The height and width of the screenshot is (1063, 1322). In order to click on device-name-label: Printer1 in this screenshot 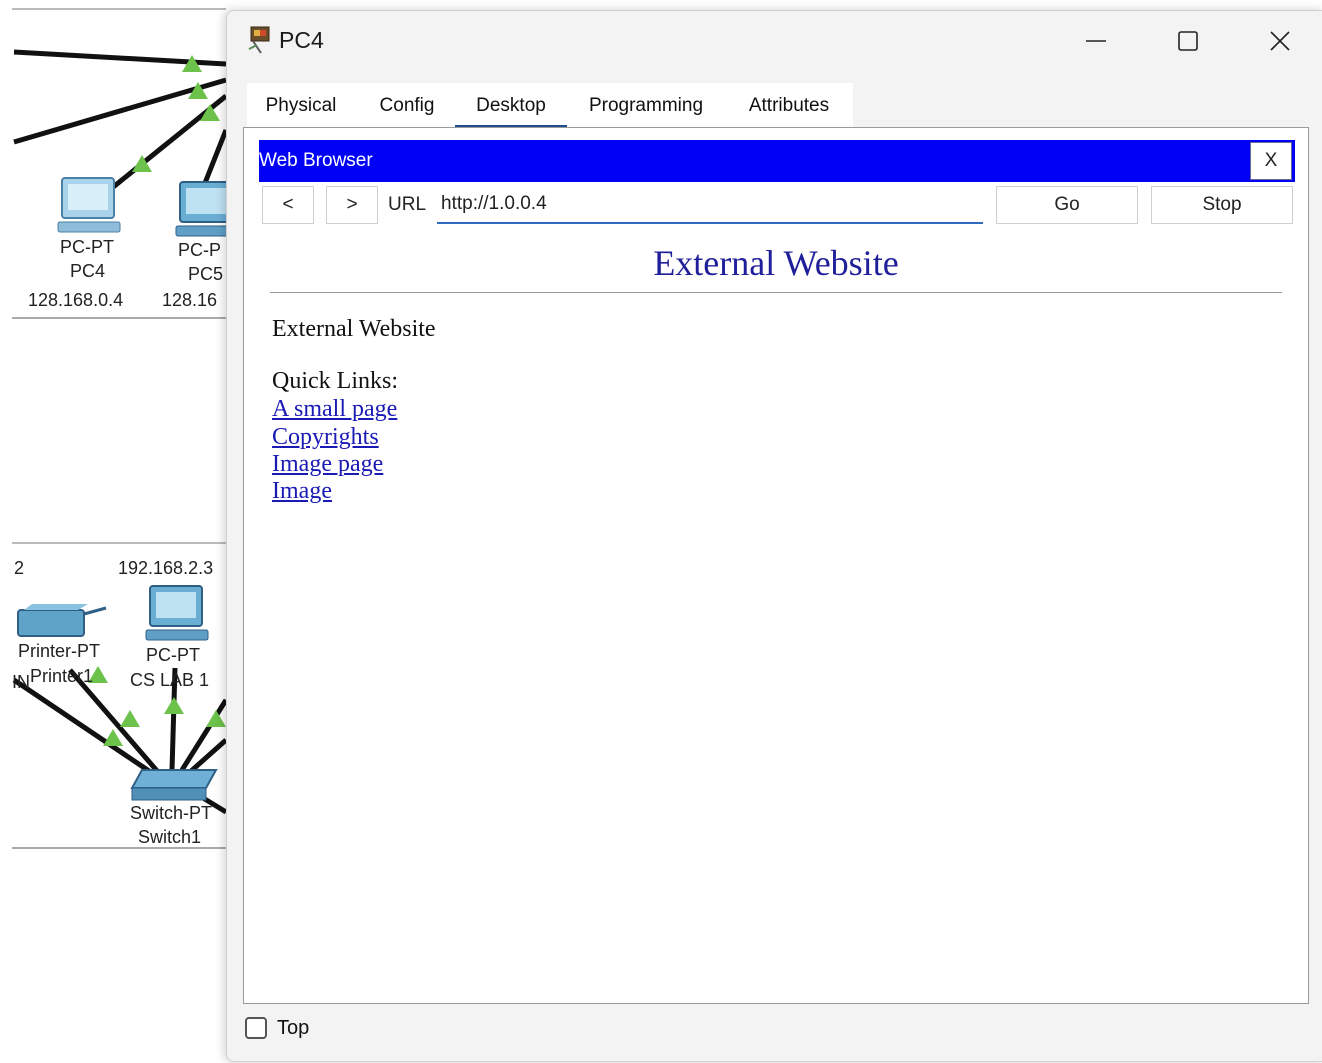, I will do `click(62, 676)`.